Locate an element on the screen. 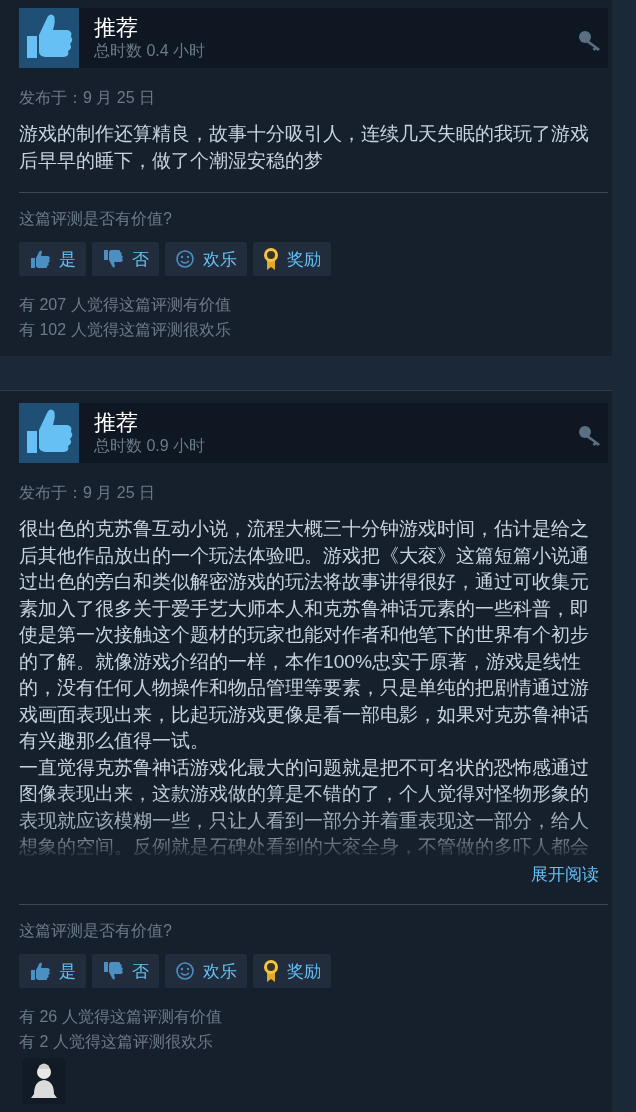 This screenshot has width=636, height=1112. review-paragraph: 一直觉得克苏鲁神话游戏化最大的问题就是把不可名状的恐怖感通过图像表现出来，这款游戏做的算是不错的了，个人觉得对怪物形象的表现就应该模糊一些，只让人看到一部分并着重表现这一部分，给人想象的空间。反例就是石碑处看到的大衮全身，不管做的多吓人都会 is located at coordinates (304, 807).